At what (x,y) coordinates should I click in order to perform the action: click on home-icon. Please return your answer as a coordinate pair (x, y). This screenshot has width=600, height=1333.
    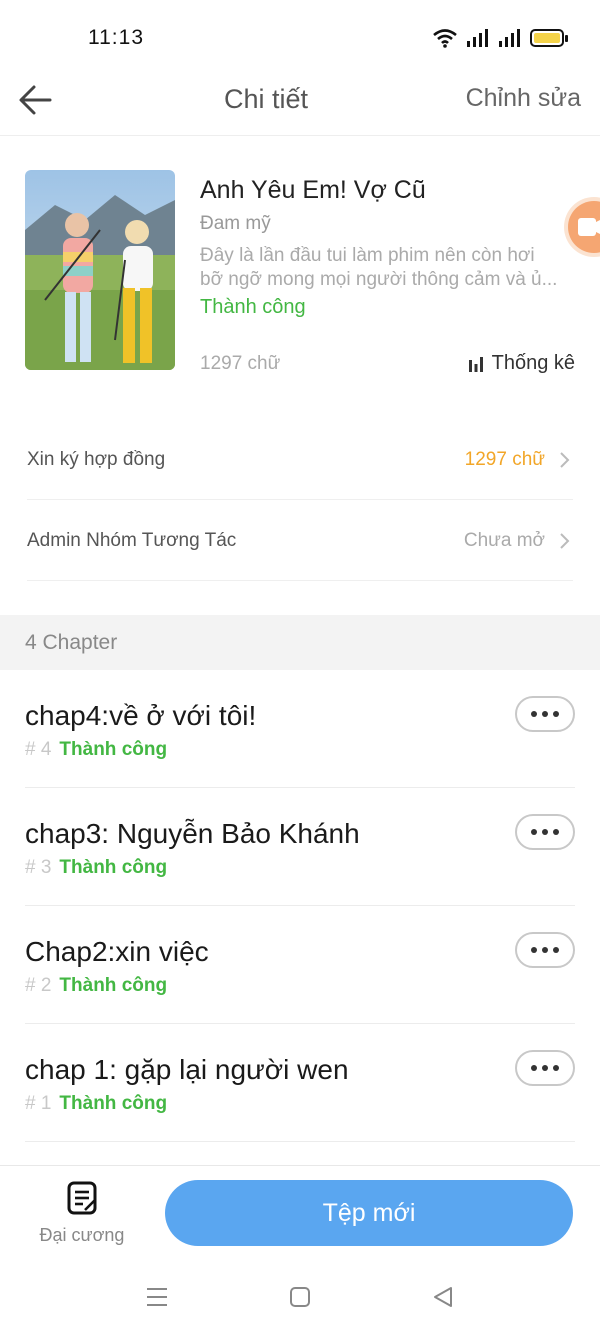
    Looking at the image, I should click on (300, 1297).